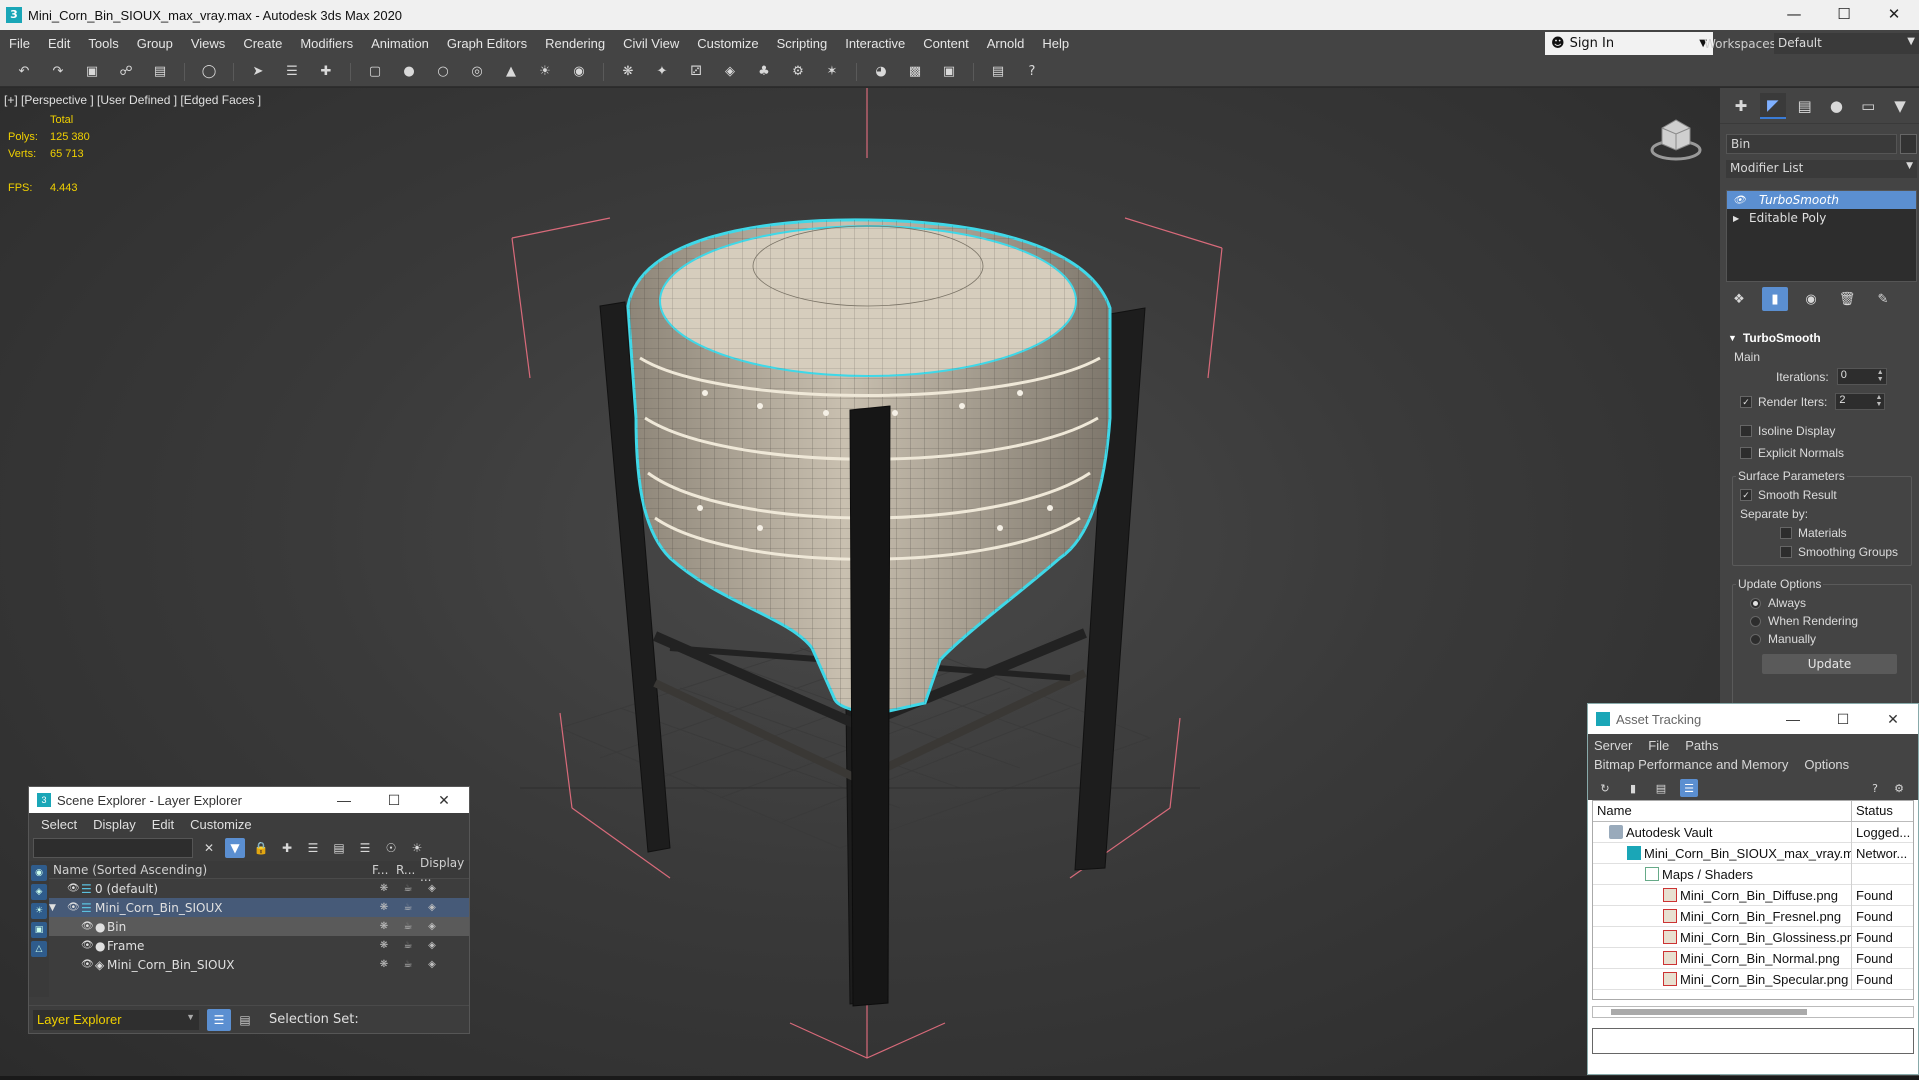  Describe the element at coordinates (1860, 401) in the screenshot. I see `render-iters-spinner: 2 ▲ ▼` at that location.